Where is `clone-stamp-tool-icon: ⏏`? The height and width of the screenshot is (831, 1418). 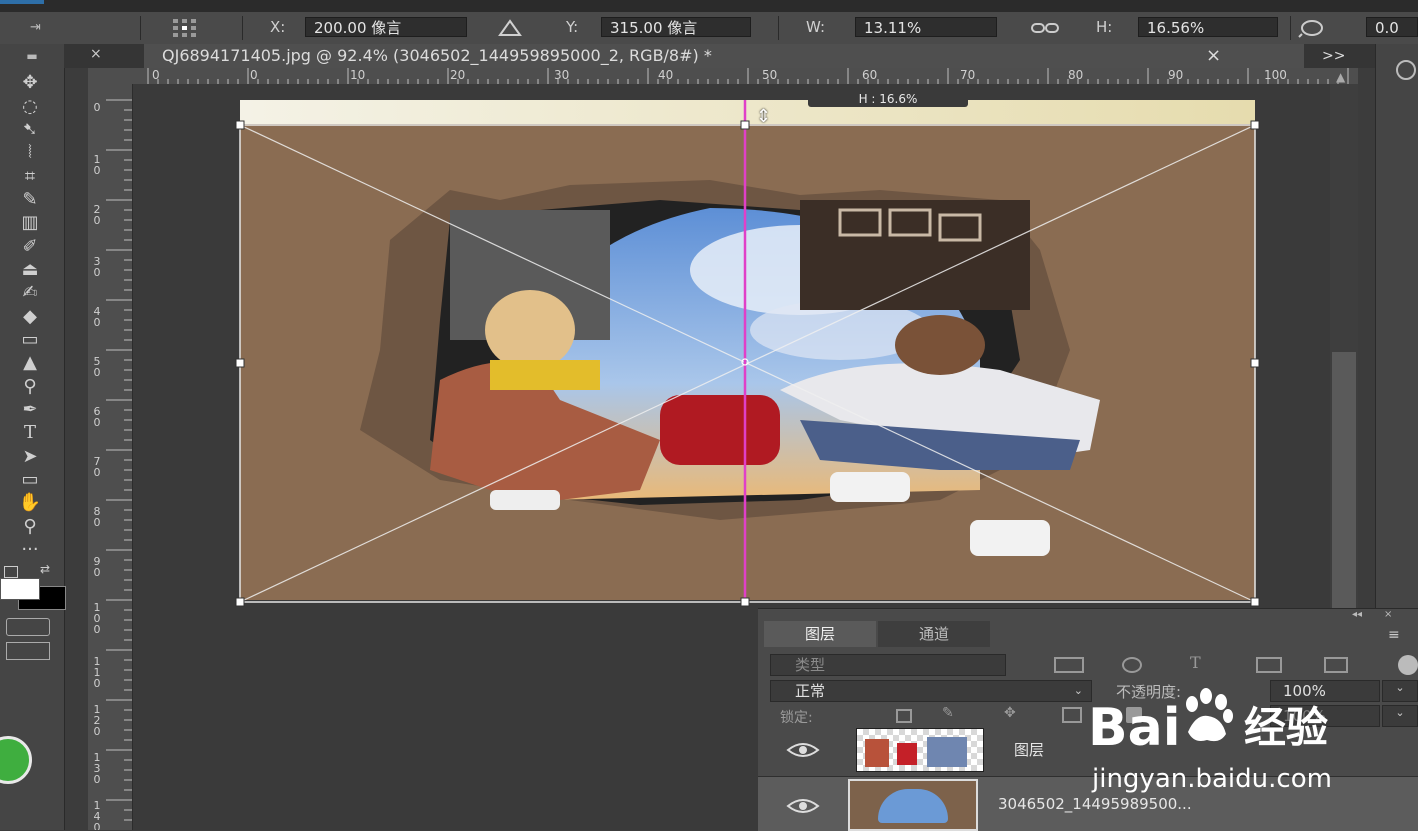 clone-stamp-tool-icon: ⏏ is located at coordinates (30, 270).